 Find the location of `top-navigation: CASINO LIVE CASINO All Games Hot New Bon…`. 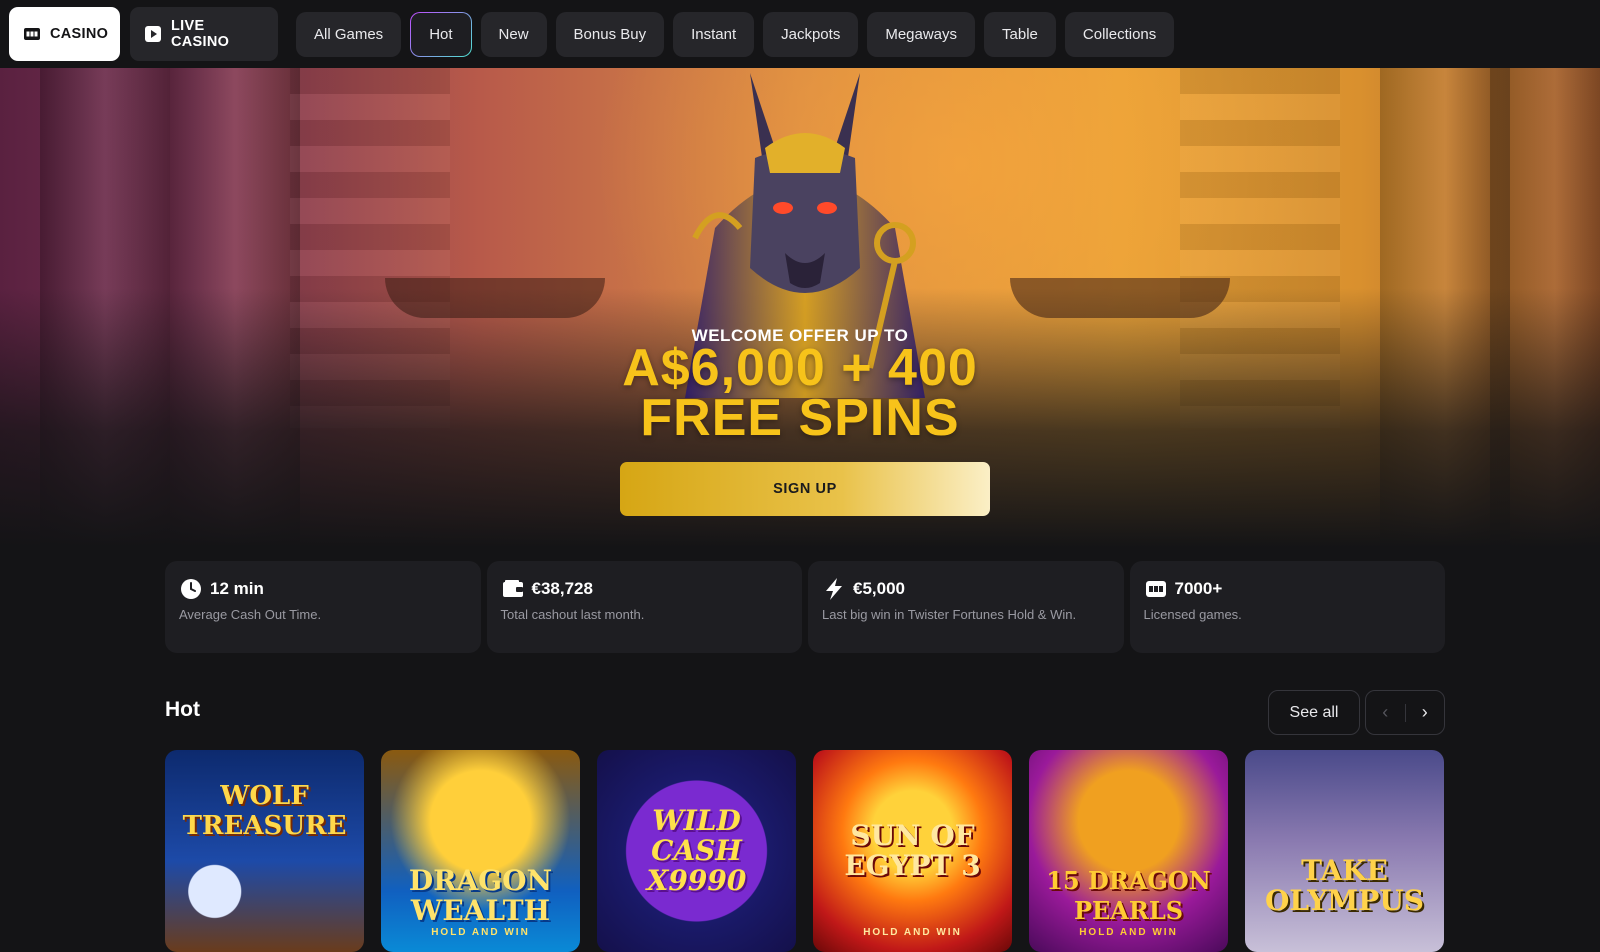

top-navigation: CASINO LIVE CASINO All Games Hot New Bon… is located at coordinates (800, 34).